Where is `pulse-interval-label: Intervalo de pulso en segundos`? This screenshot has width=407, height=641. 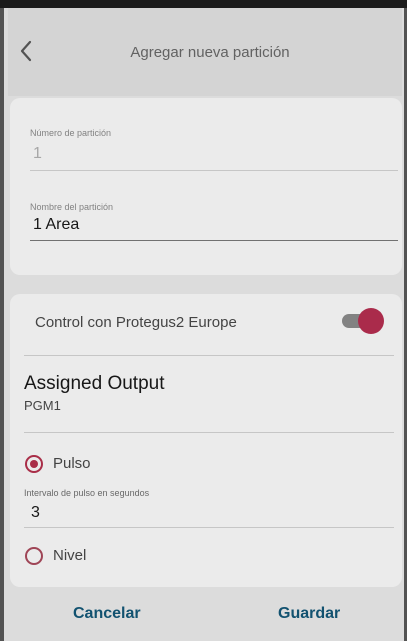
pulse-interval-label: Intervalo de pulso en segundos is located at coordinates (87, 493).